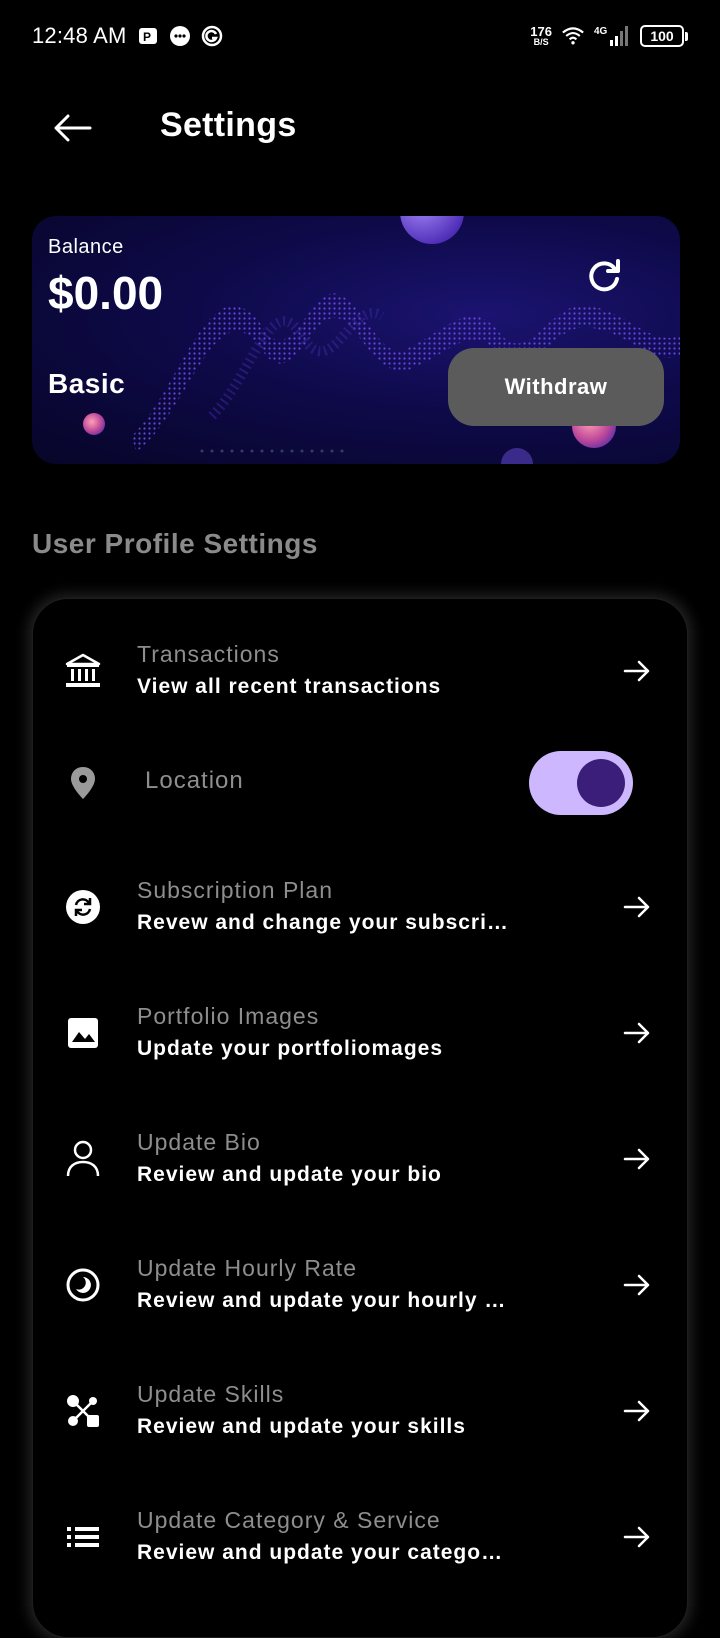 The image size is (720, 1638). I want to click on settings-item-title: Update Bio, so click(199, 1142).